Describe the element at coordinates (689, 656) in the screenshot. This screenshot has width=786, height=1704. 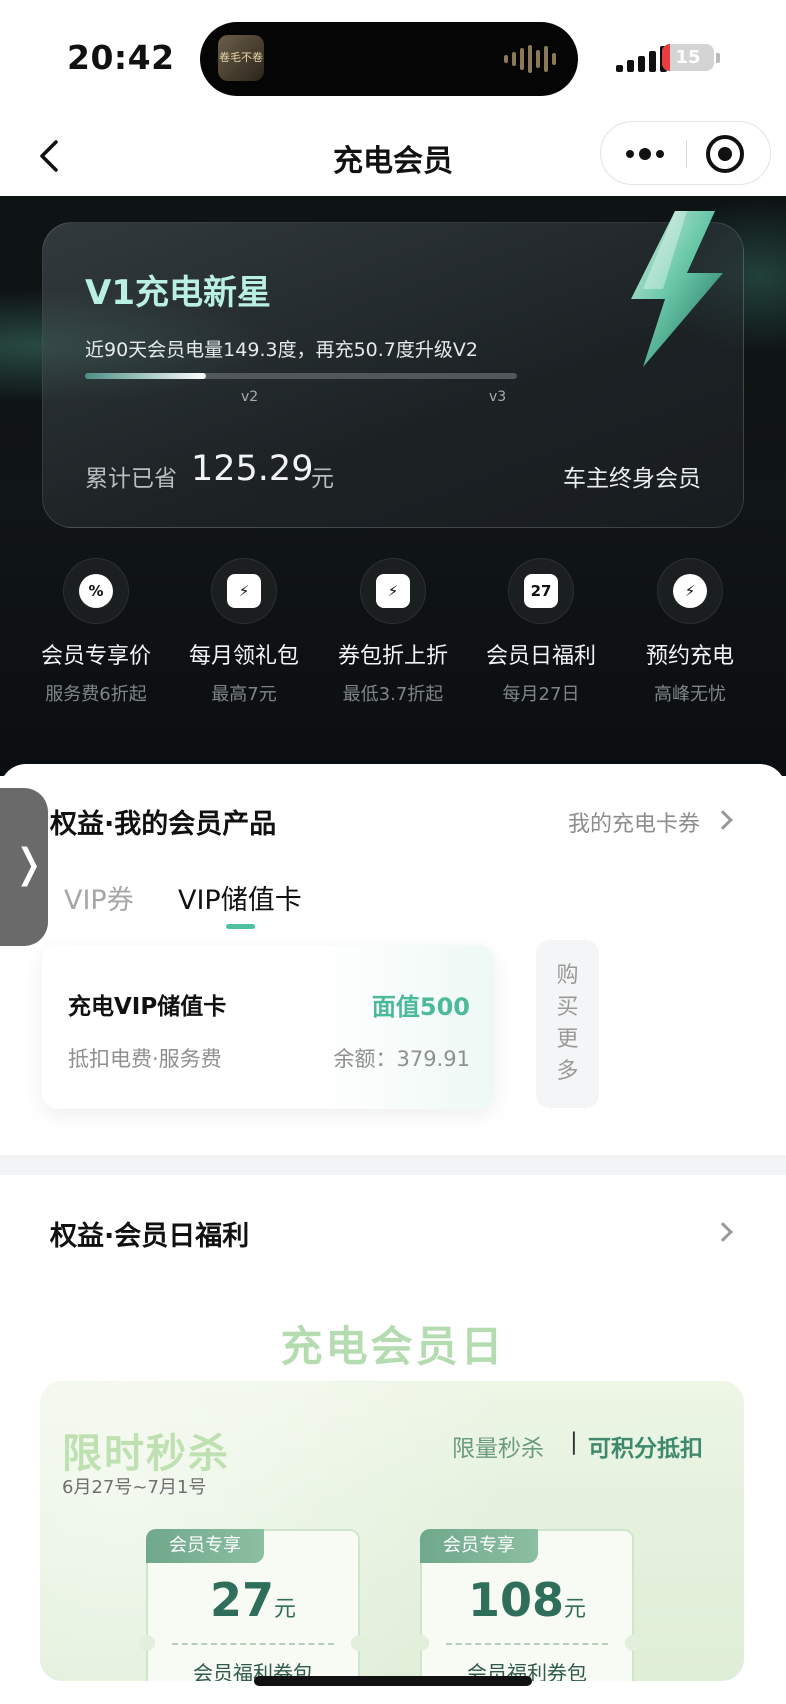
I see `benefit-title: 预约充电` at that location.